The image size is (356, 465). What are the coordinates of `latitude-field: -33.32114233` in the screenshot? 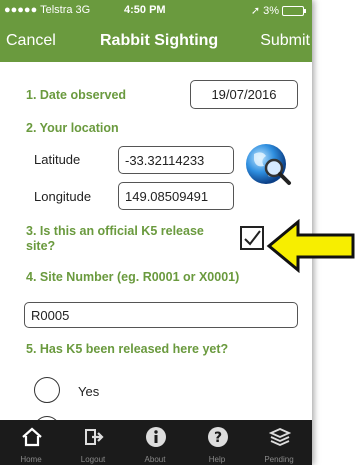 It's located at (176, 160).